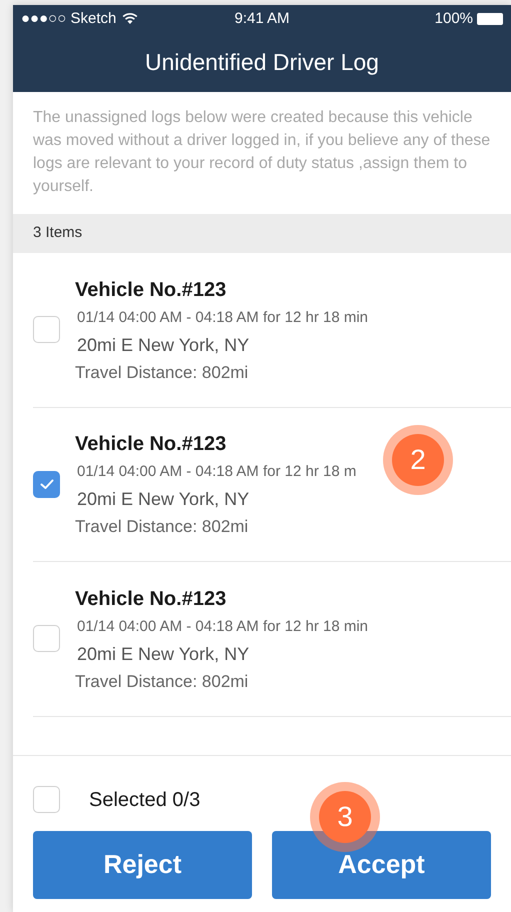 The image size is (511, 912). What do you see at coordinates (454, 18) in the screenshot?
I see `battery-label: 100%` at bounding box center [454, 18].